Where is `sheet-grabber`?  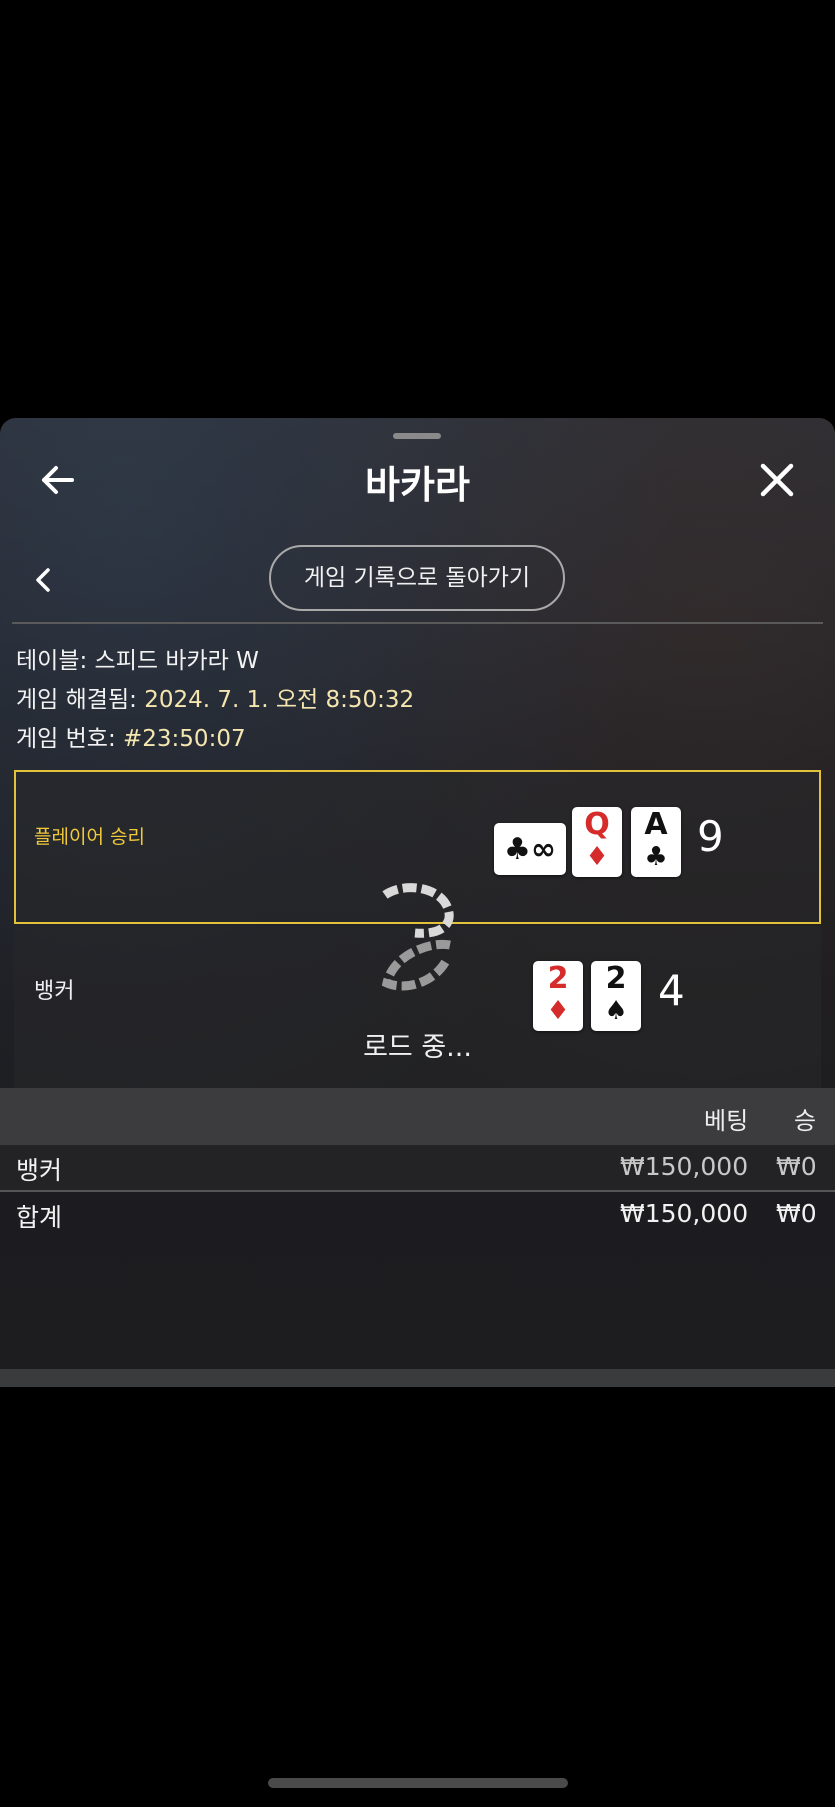 sheet-grabber is located at coordinates (417, 436).